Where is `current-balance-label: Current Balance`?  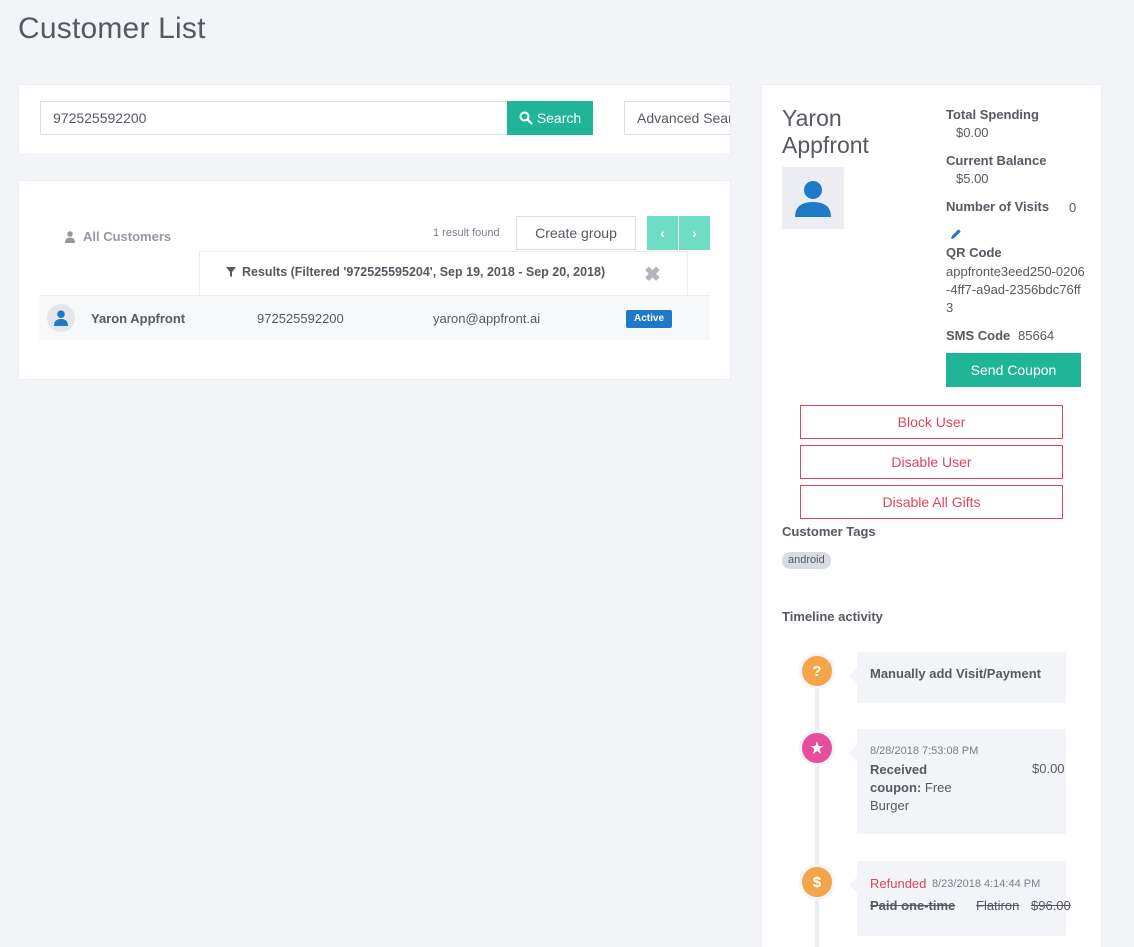 current-balance-label: Current Balance is located at coordinates (996, 160).